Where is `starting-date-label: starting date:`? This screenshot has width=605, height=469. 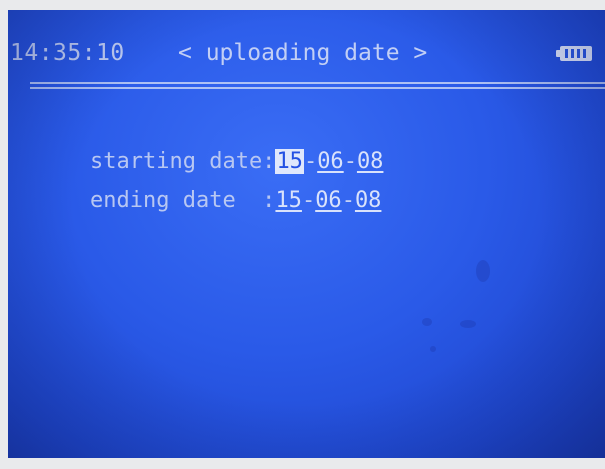 starting-date-label: starting date: is located at coordinates (183, 161).